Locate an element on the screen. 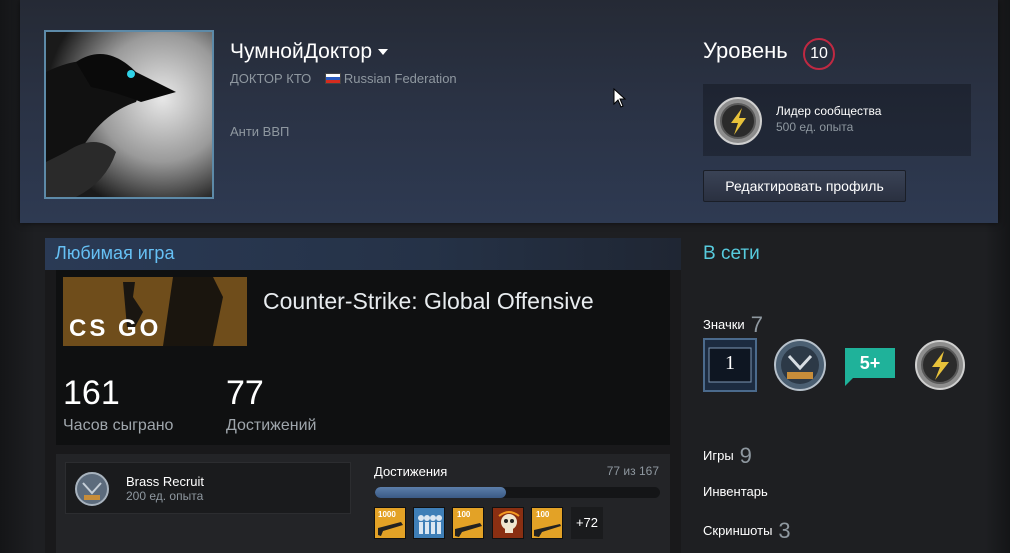 The image size is (1010, 553). favorite-game-title: Любимая игра is located at coordinates (115, 253).